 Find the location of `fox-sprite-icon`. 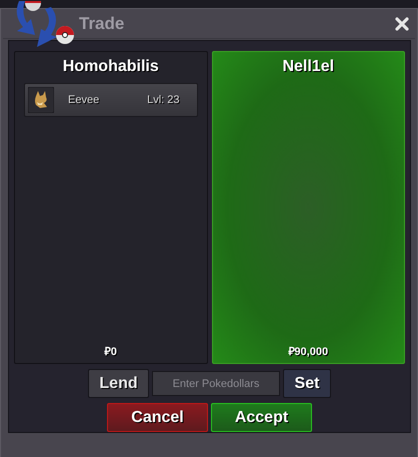

fox-sprite-icon is located at coordinates (41, 100).